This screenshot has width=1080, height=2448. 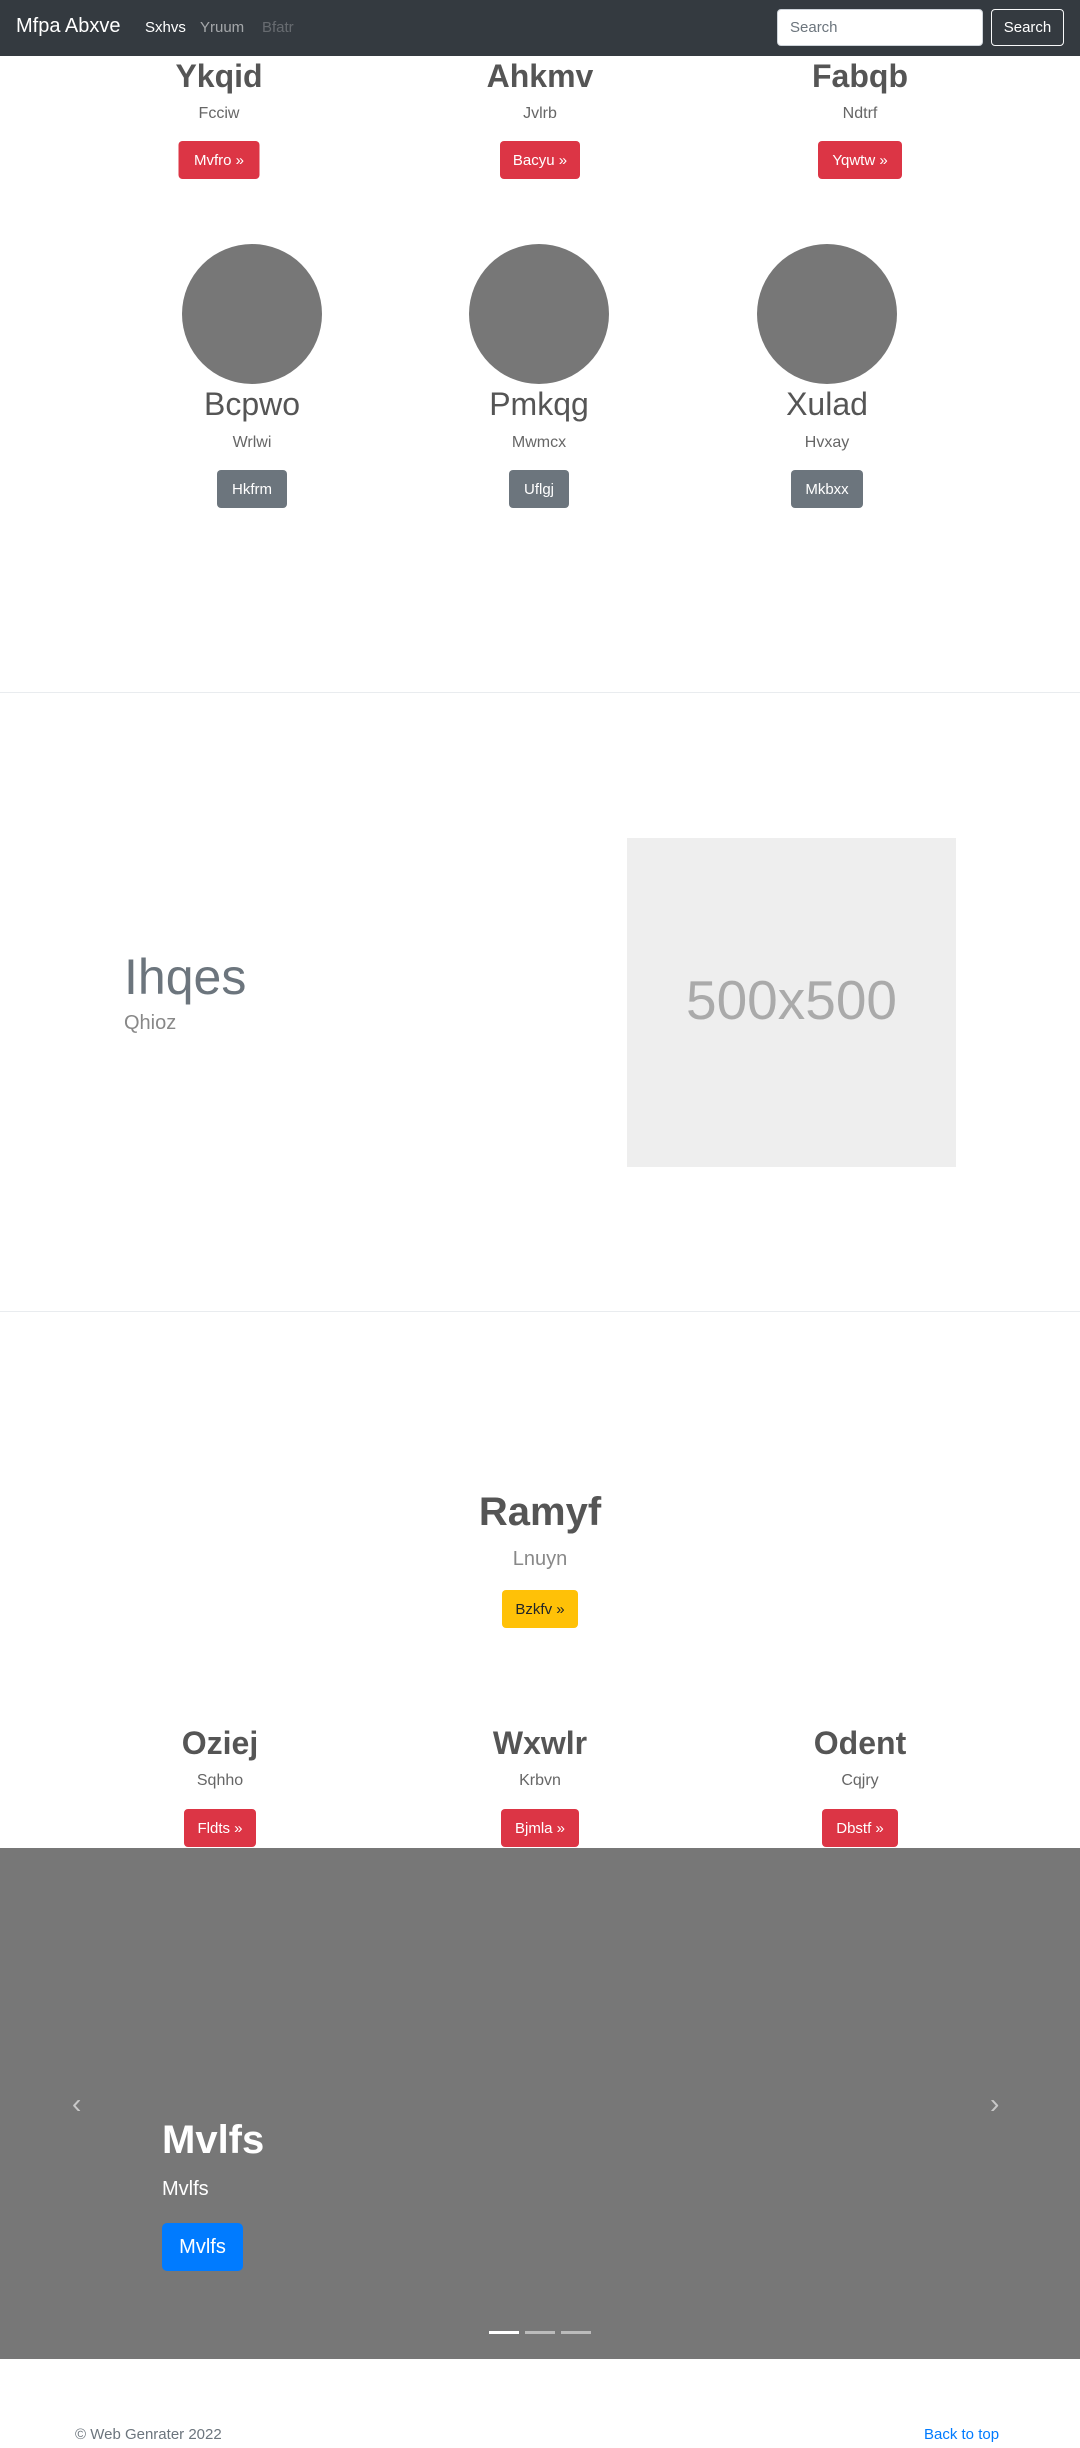 I want to click on carousel-slide-title: Mvlfs, so click(x=213, y=2140).